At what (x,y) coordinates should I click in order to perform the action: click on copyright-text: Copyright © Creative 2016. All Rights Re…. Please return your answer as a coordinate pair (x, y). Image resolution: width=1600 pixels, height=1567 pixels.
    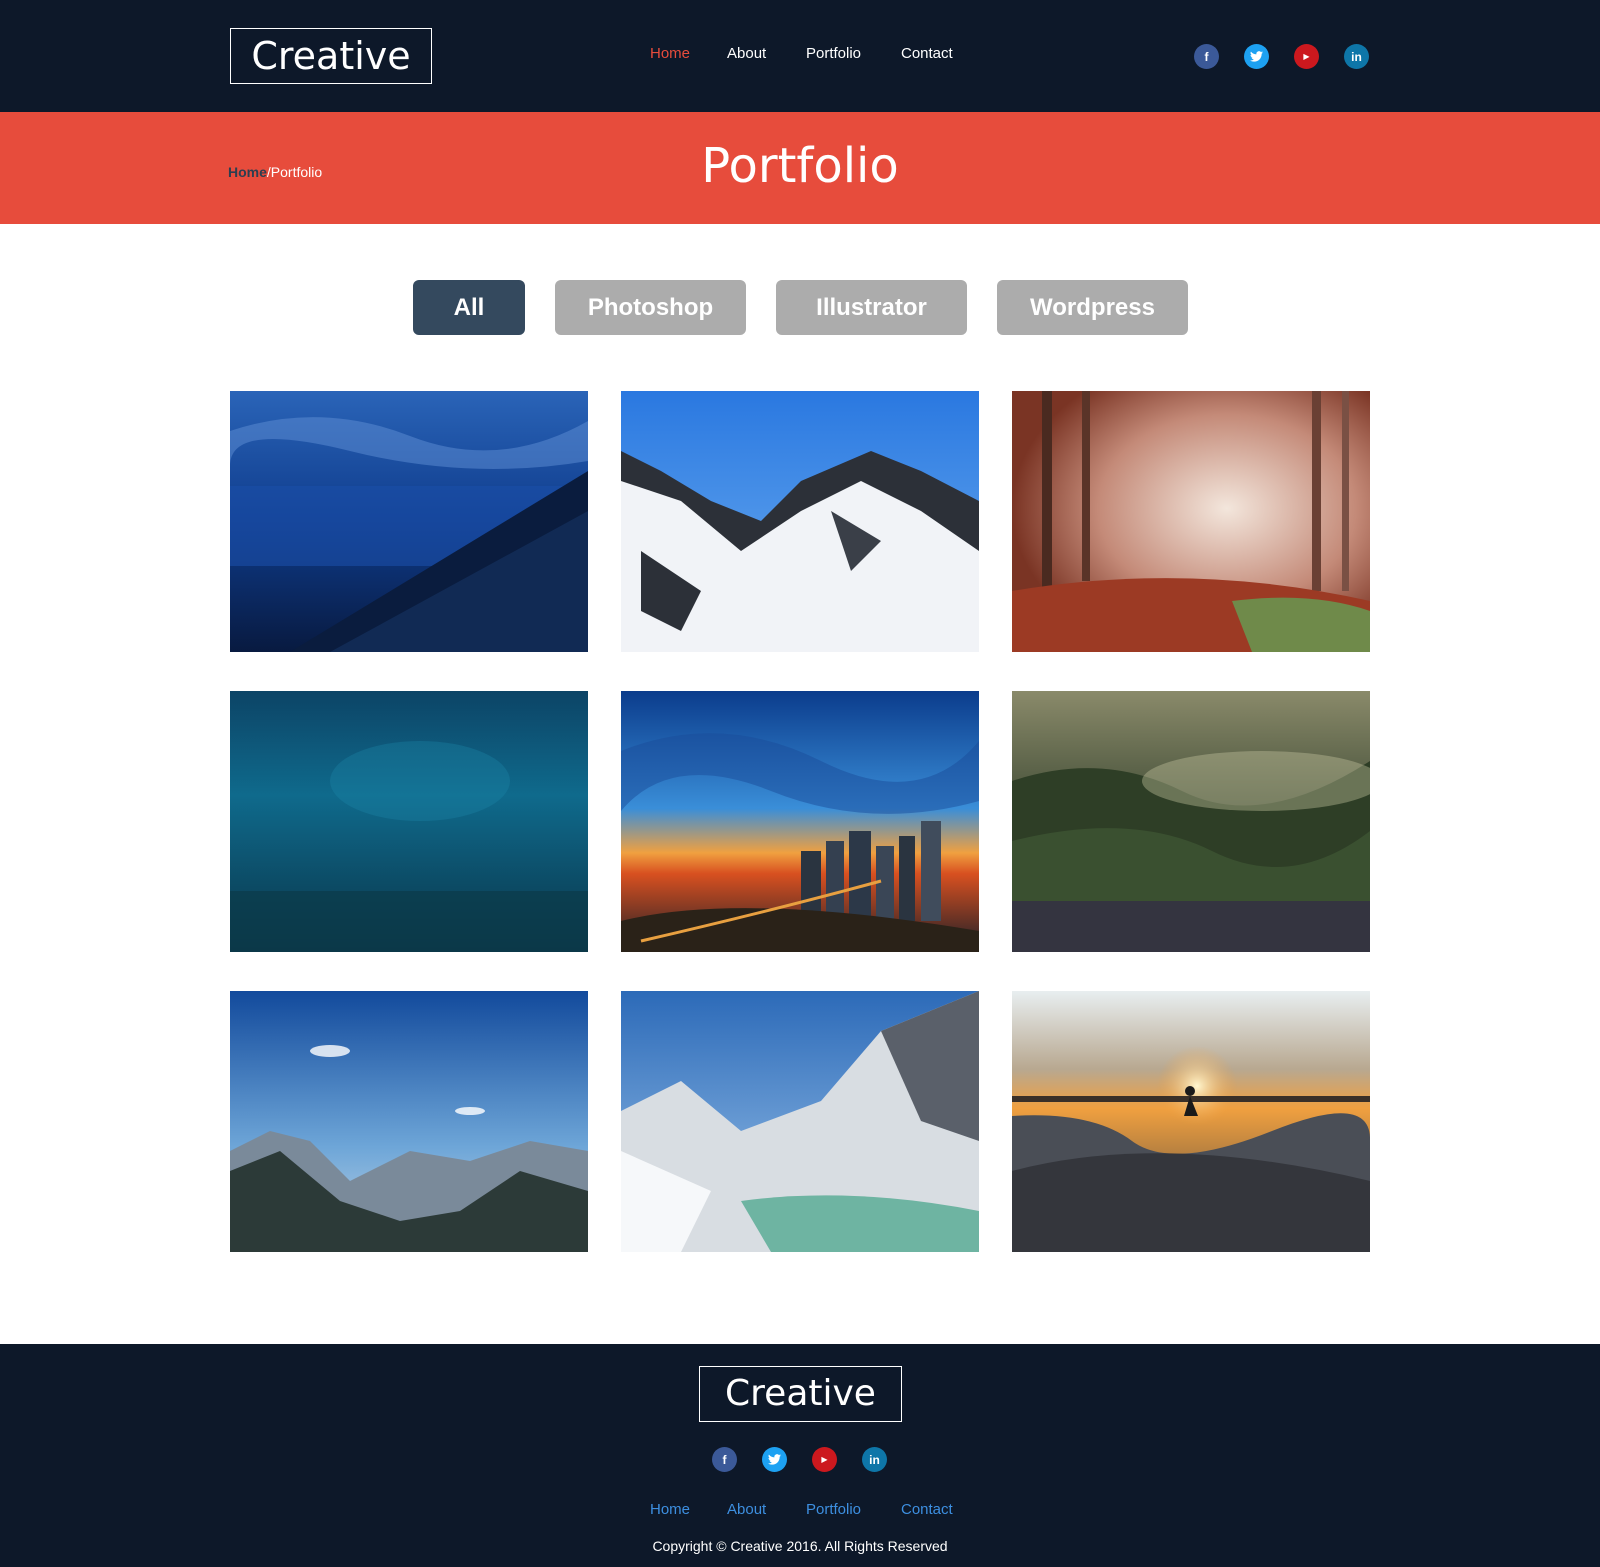
    Looking at the image, I should click on (800, 1546).